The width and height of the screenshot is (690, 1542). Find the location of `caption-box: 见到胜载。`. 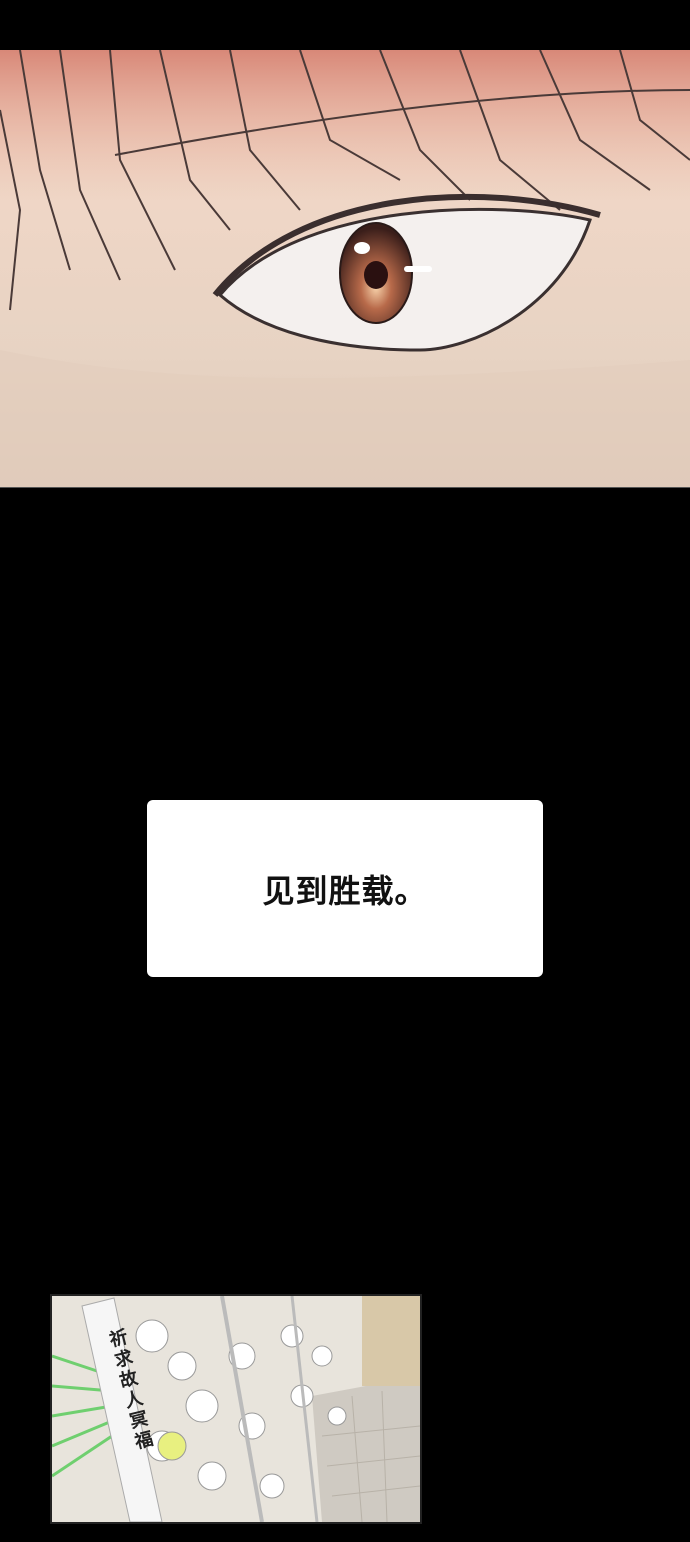

caption-box: 见到胜载。 is located at coordinates (345, 888).